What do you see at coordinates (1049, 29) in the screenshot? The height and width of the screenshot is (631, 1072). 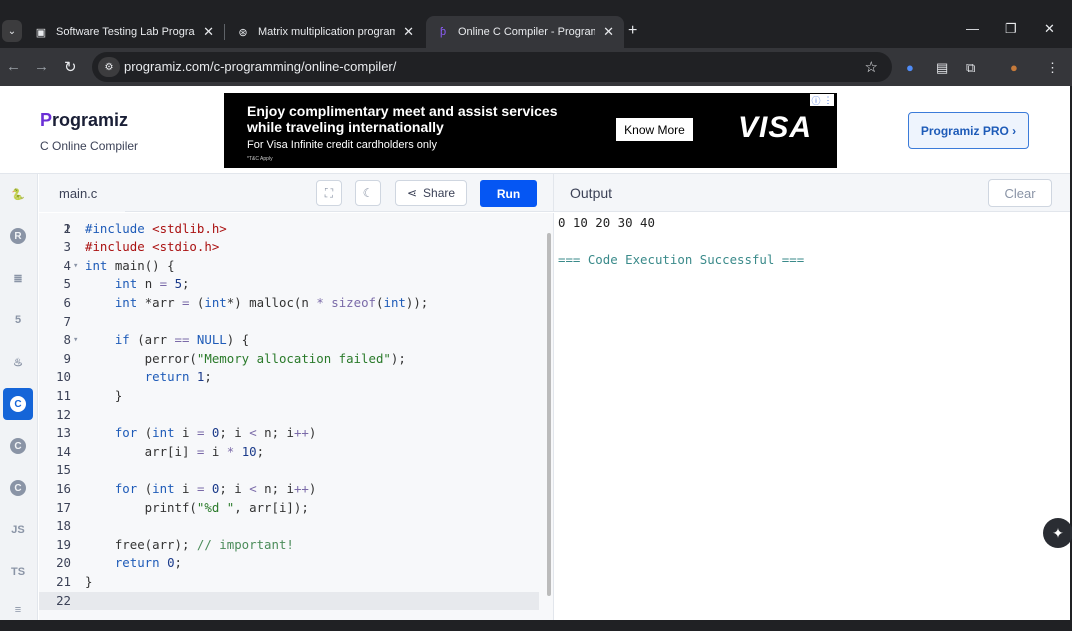 I see `close-window-icon: ✕` at bounding box center [1049, 29].